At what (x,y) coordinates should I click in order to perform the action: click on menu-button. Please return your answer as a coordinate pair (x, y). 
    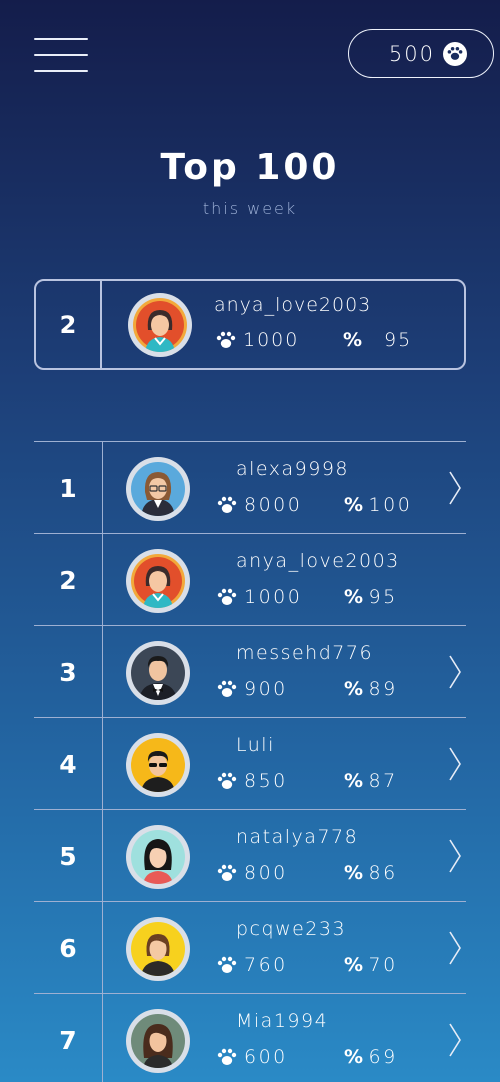
    Looking at the image, I should click on (61, 56).